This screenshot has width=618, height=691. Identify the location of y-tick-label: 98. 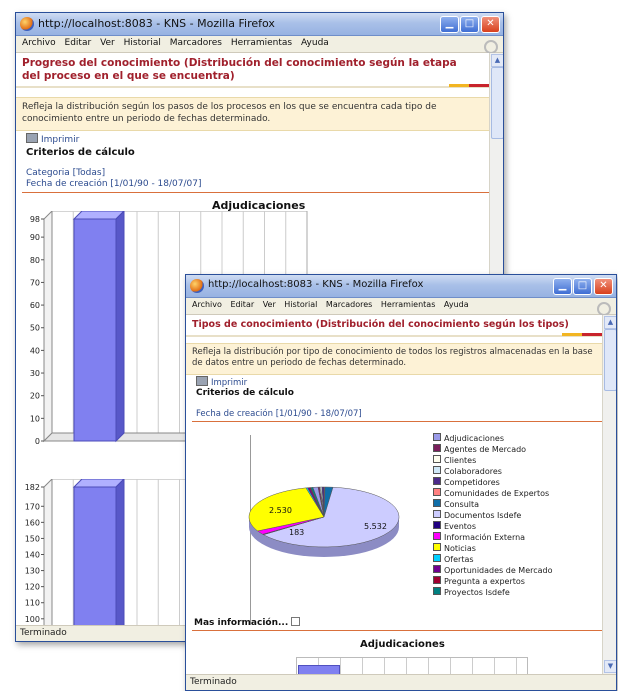
(35, 219).